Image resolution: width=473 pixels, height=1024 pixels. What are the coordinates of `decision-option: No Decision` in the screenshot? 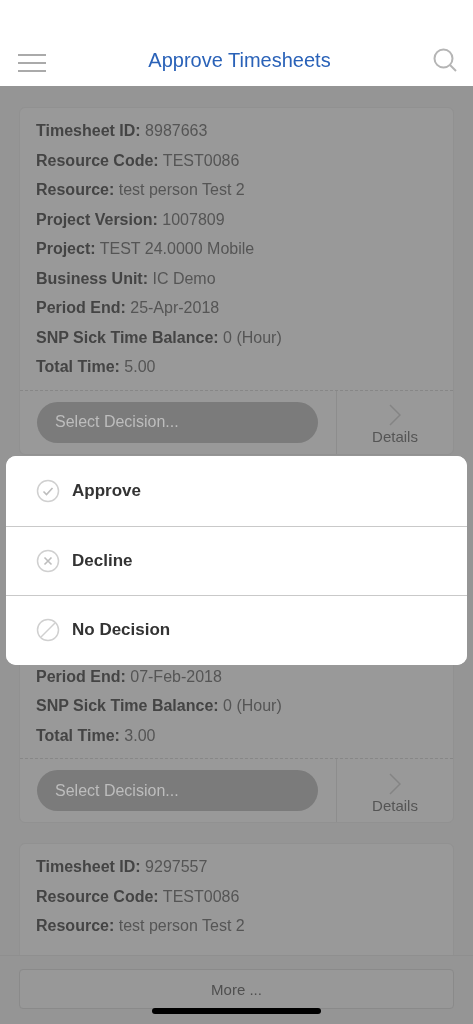 It's located at (236, 630).